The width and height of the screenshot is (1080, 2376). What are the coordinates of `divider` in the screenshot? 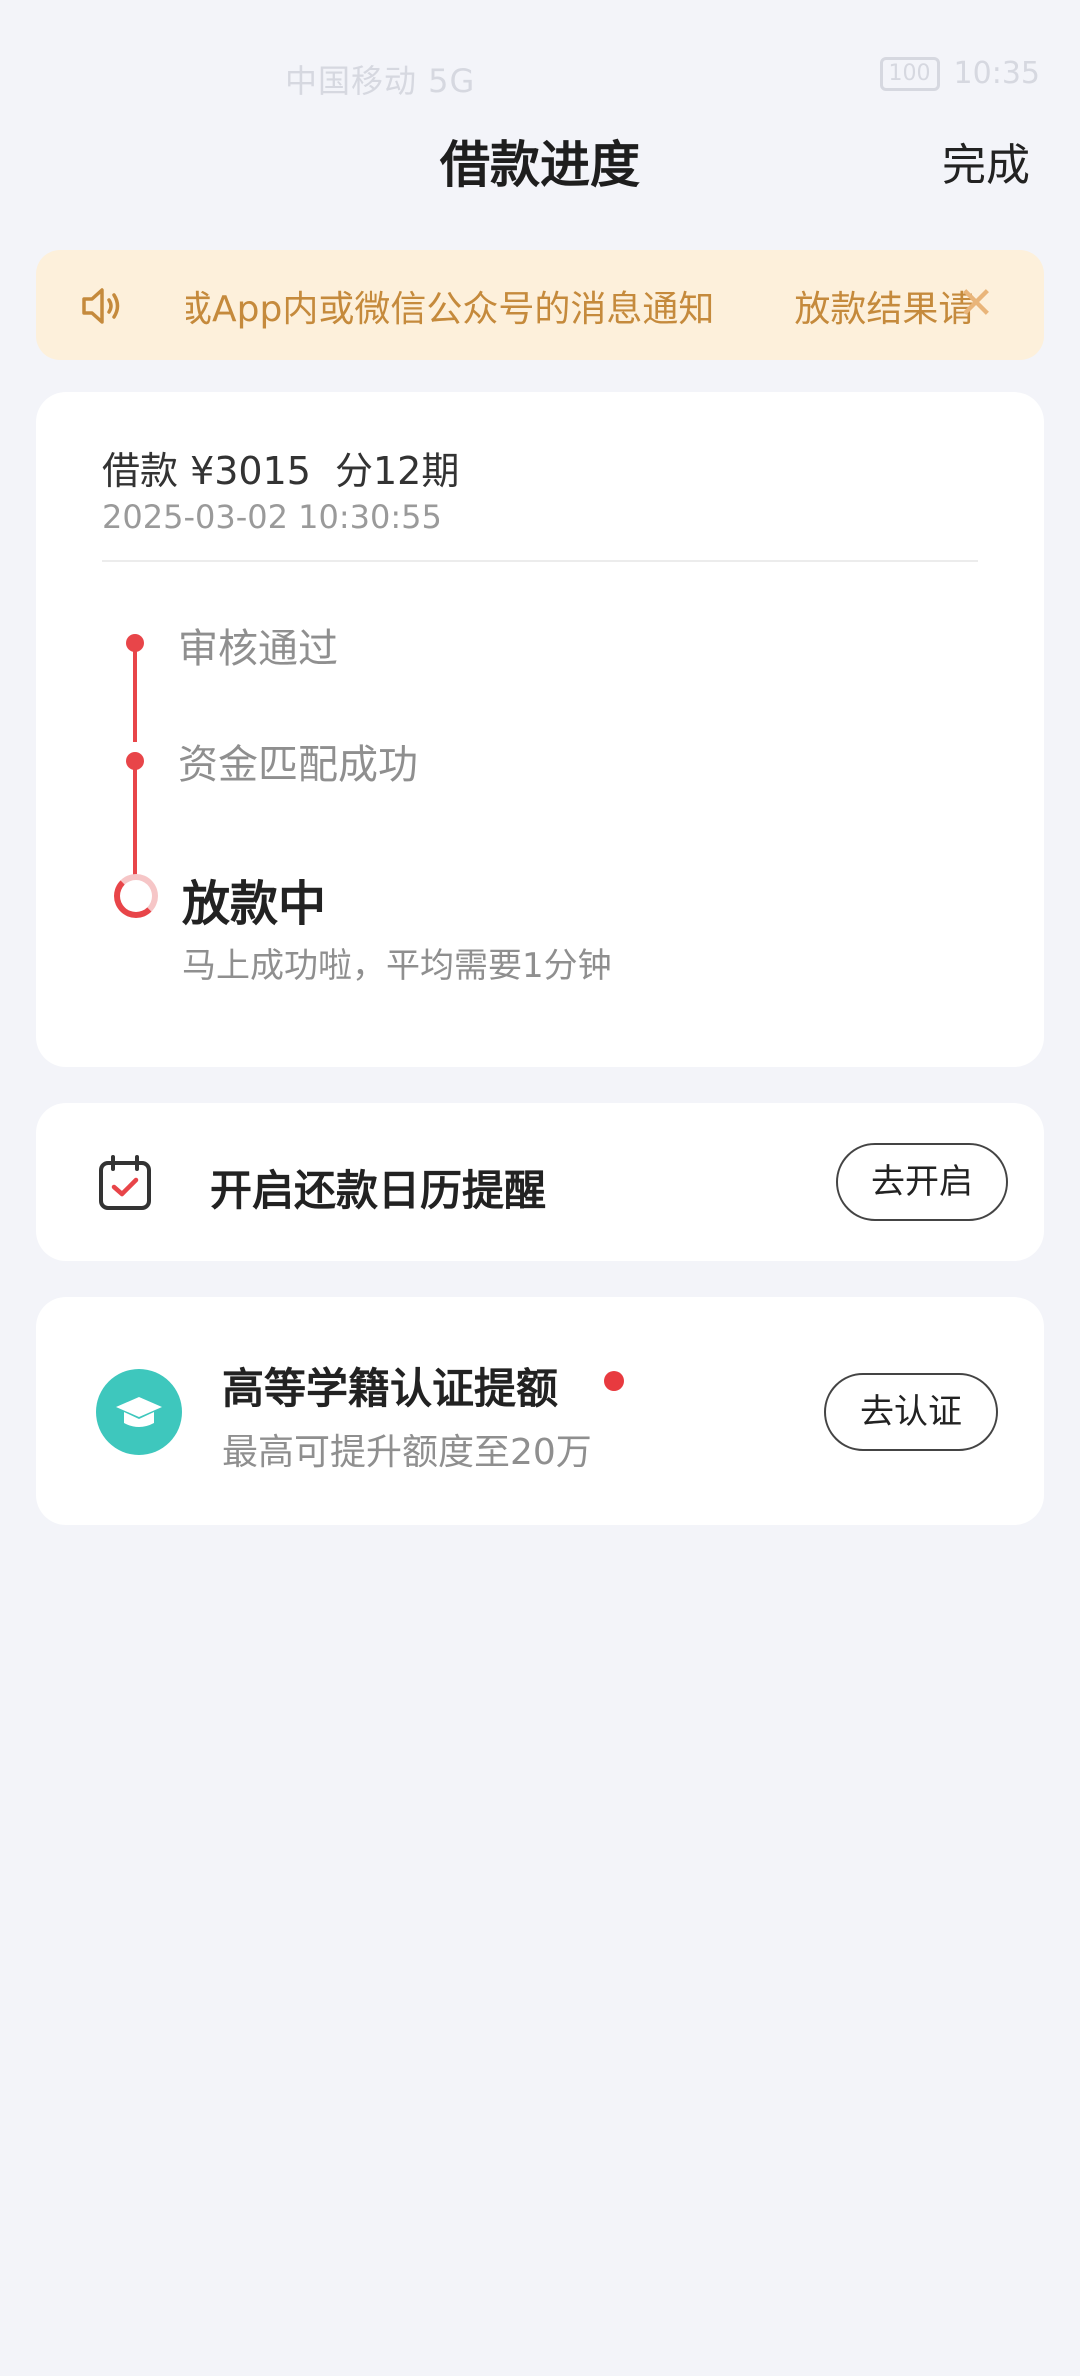 It's located at (540, 561).